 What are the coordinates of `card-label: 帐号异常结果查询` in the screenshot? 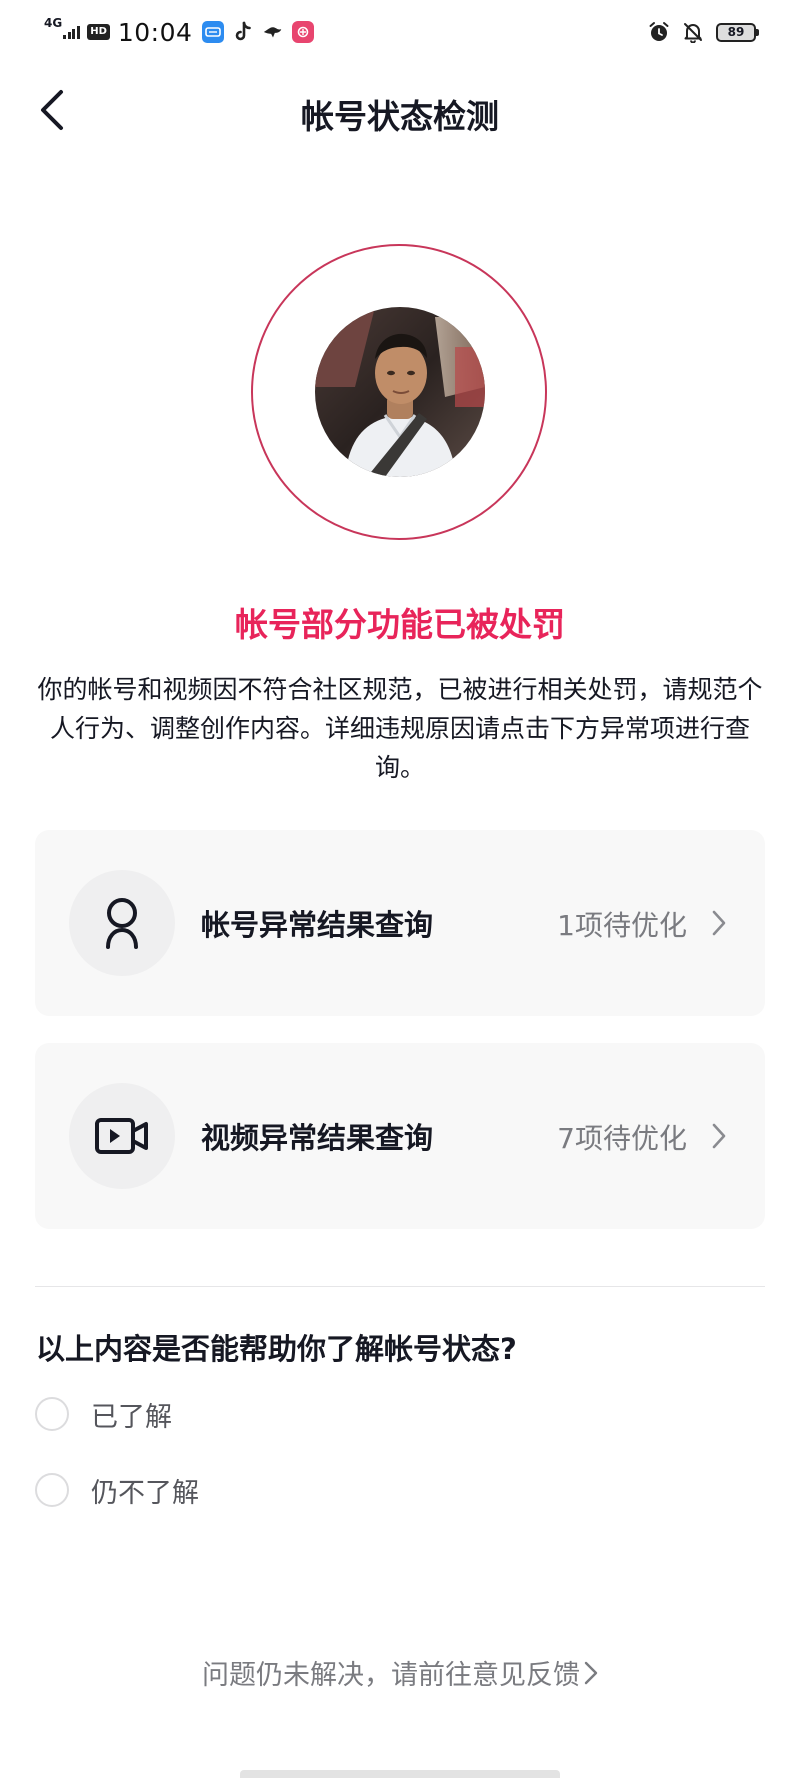 It's located at (317, 925).